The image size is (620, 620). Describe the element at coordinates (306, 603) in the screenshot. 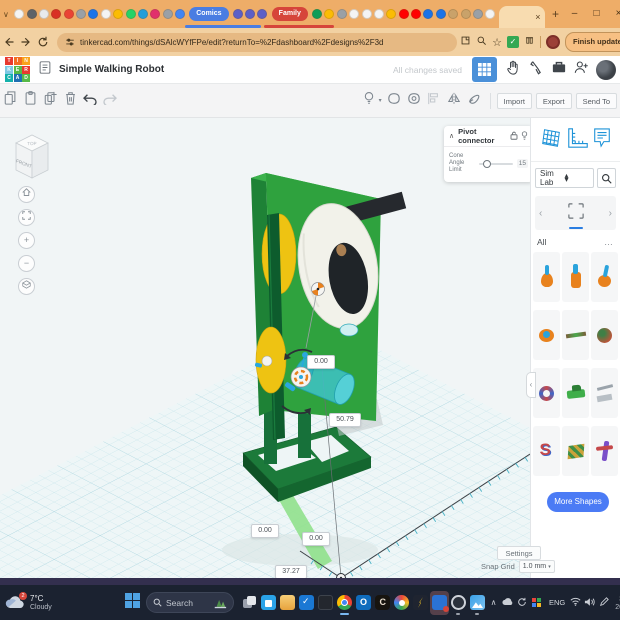

I see `taskbar-todo-app` at that location.